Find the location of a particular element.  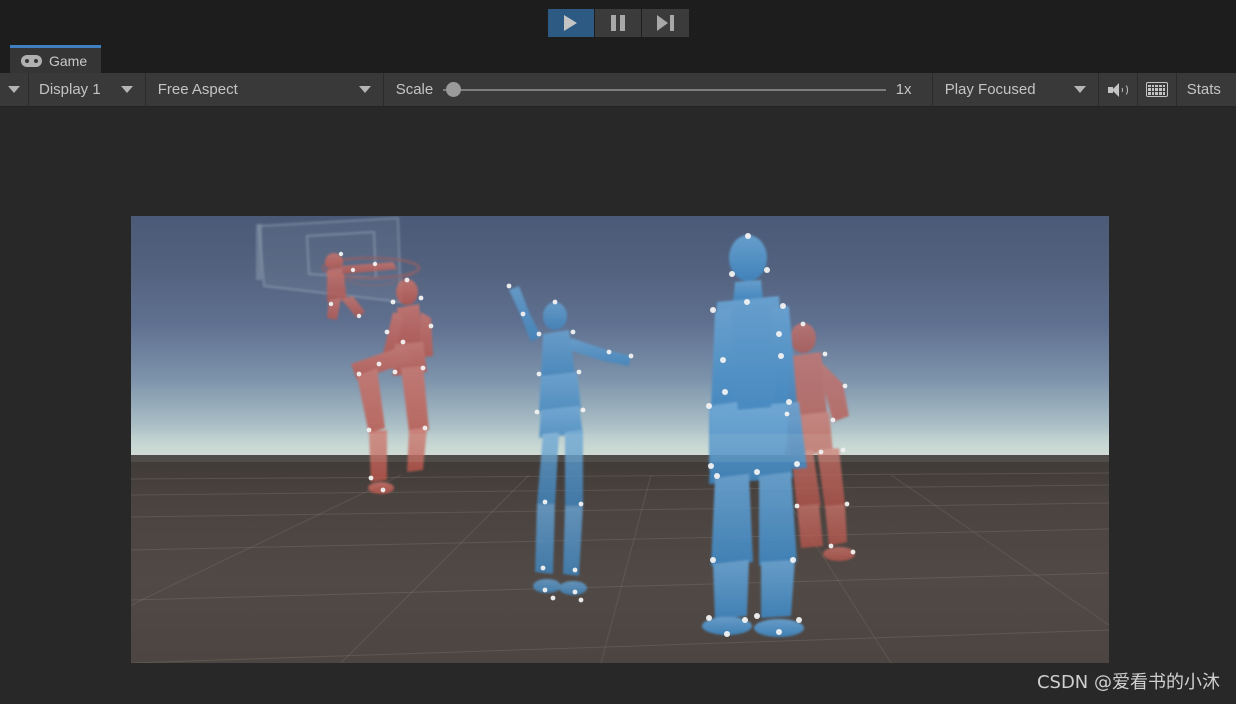

scale-label: Scale is located at coordinates (414, 89).